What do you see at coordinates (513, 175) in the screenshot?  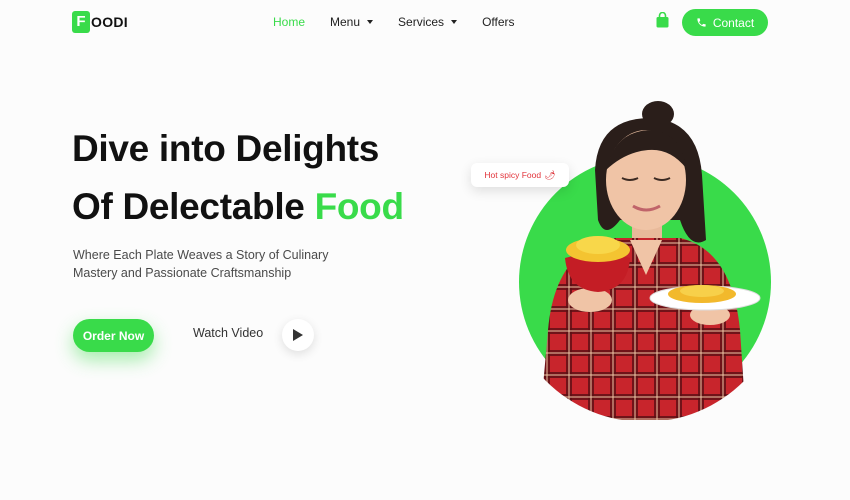 I see `hot-spicy-label: Hot spicy Food` at bounding box center [513, 175].